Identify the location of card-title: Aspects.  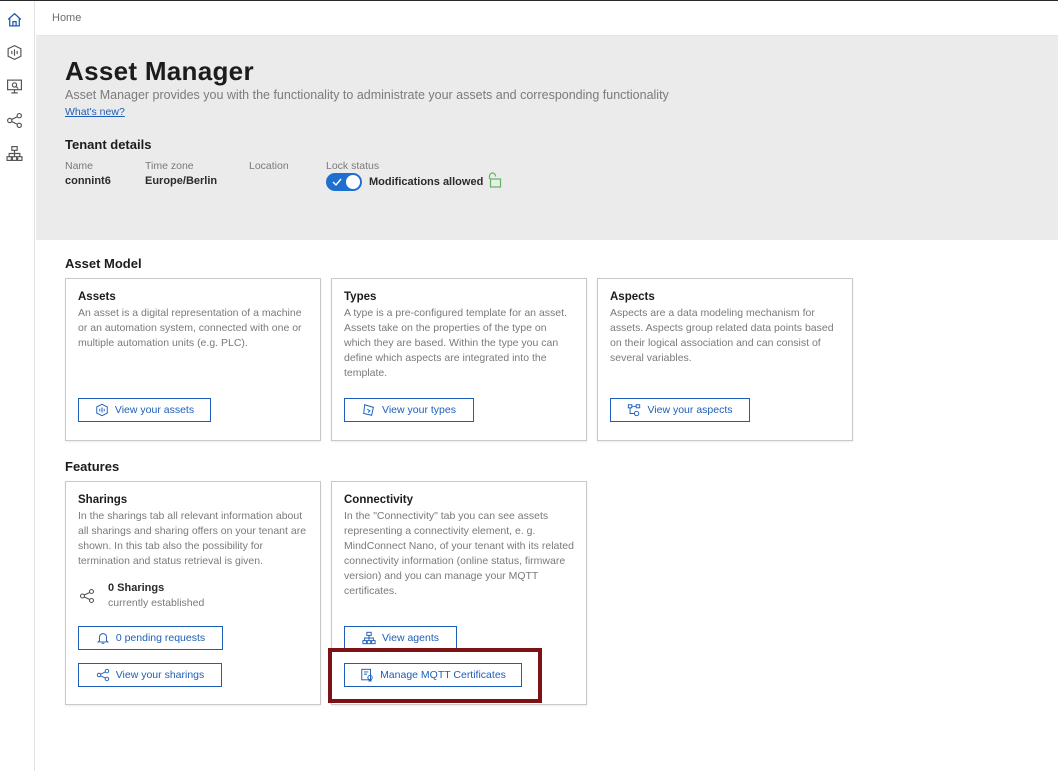
(632, 297).